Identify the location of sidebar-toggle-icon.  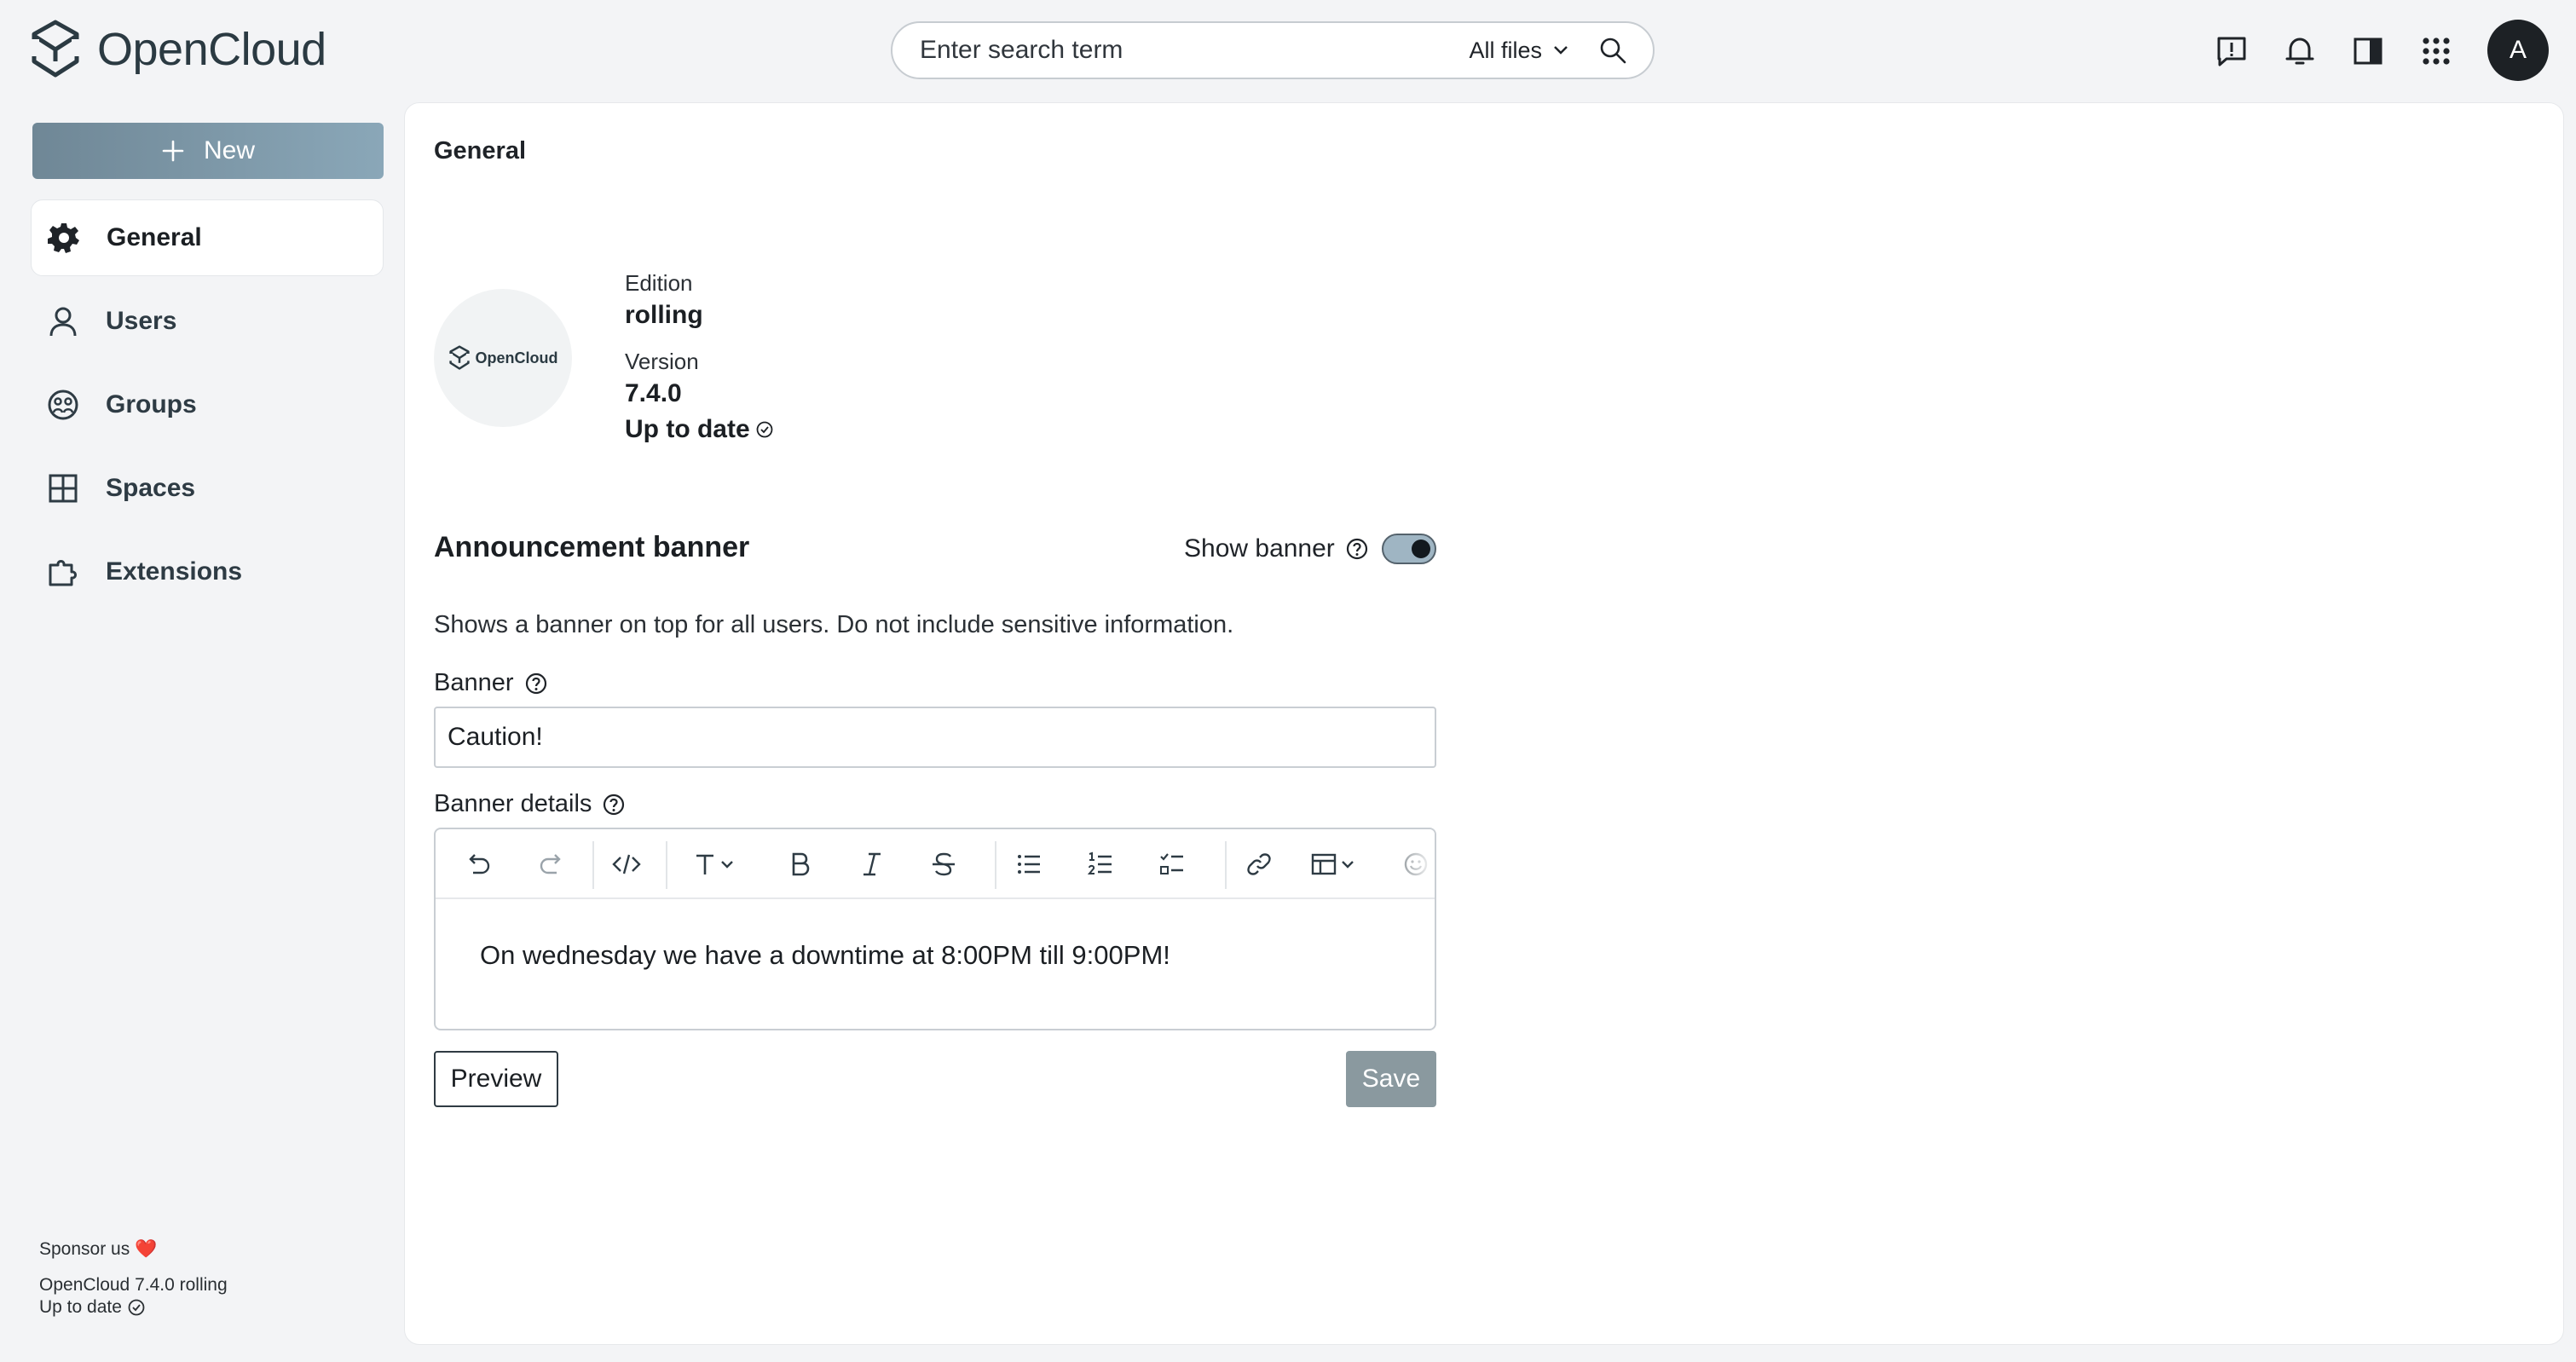
(2368, 51).